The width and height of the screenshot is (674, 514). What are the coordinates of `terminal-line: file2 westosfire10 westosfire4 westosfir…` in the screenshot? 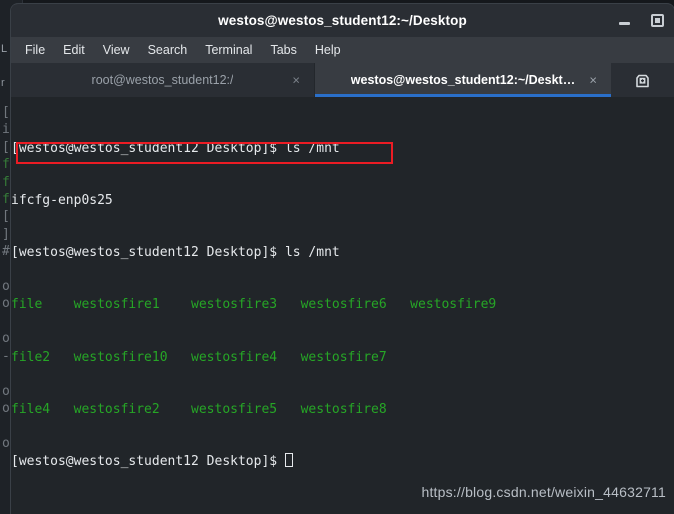 It's located at (253, 357).